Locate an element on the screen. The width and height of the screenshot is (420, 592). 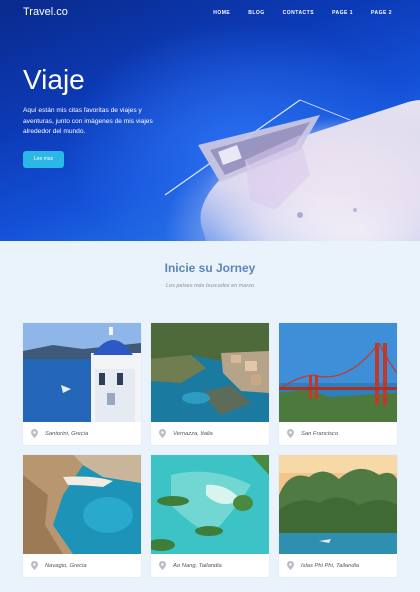
main-nav: HOME BLOG CONTACTS PAGE 1 PAGE 2 is located at coordinates (293, 13).